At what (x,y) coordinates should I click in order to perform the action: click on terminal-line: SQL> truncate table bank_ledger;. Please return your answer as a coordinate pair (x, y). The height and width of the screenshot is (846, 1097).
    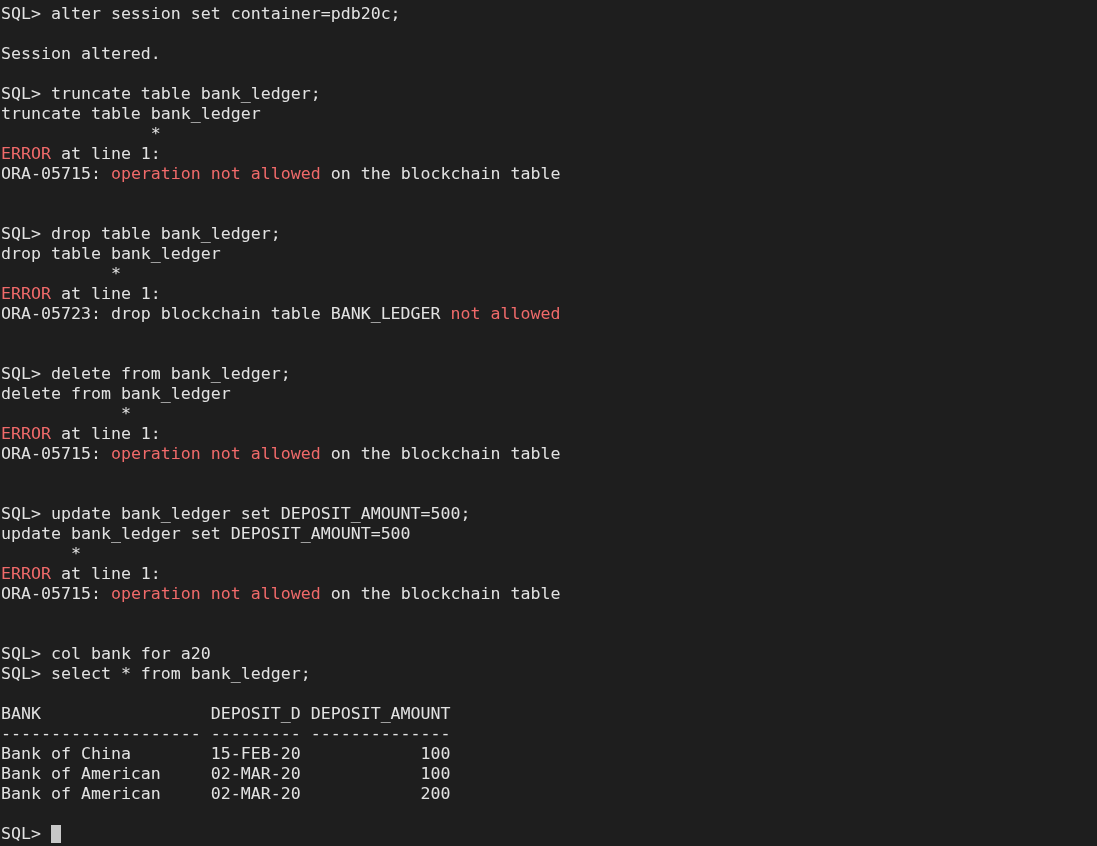
    Looking at the image, I should click on (161, 94).